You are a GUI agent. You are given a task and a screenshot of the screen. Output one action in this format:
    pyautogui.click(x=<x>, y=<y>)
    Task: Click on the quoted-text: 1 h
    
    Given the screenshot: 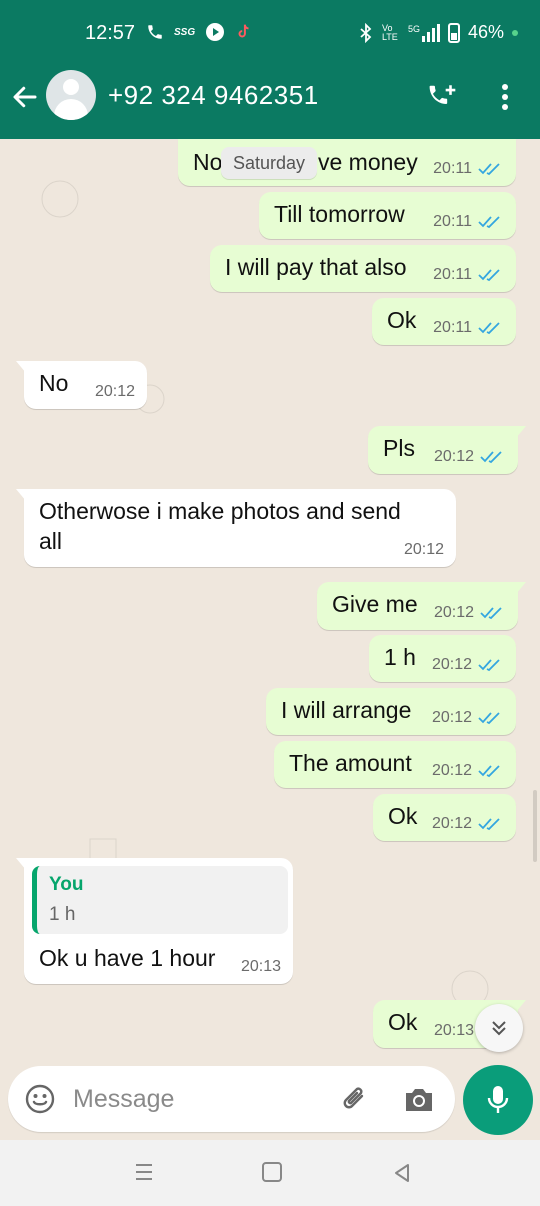 What is the action you would take?
    pyautogui.click(x=62, y=914)
    